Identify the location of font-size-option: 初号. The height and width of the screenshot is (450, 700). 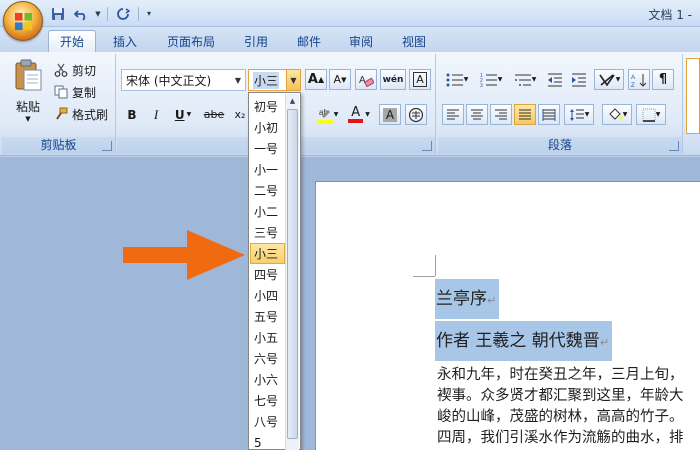
(268, 106).